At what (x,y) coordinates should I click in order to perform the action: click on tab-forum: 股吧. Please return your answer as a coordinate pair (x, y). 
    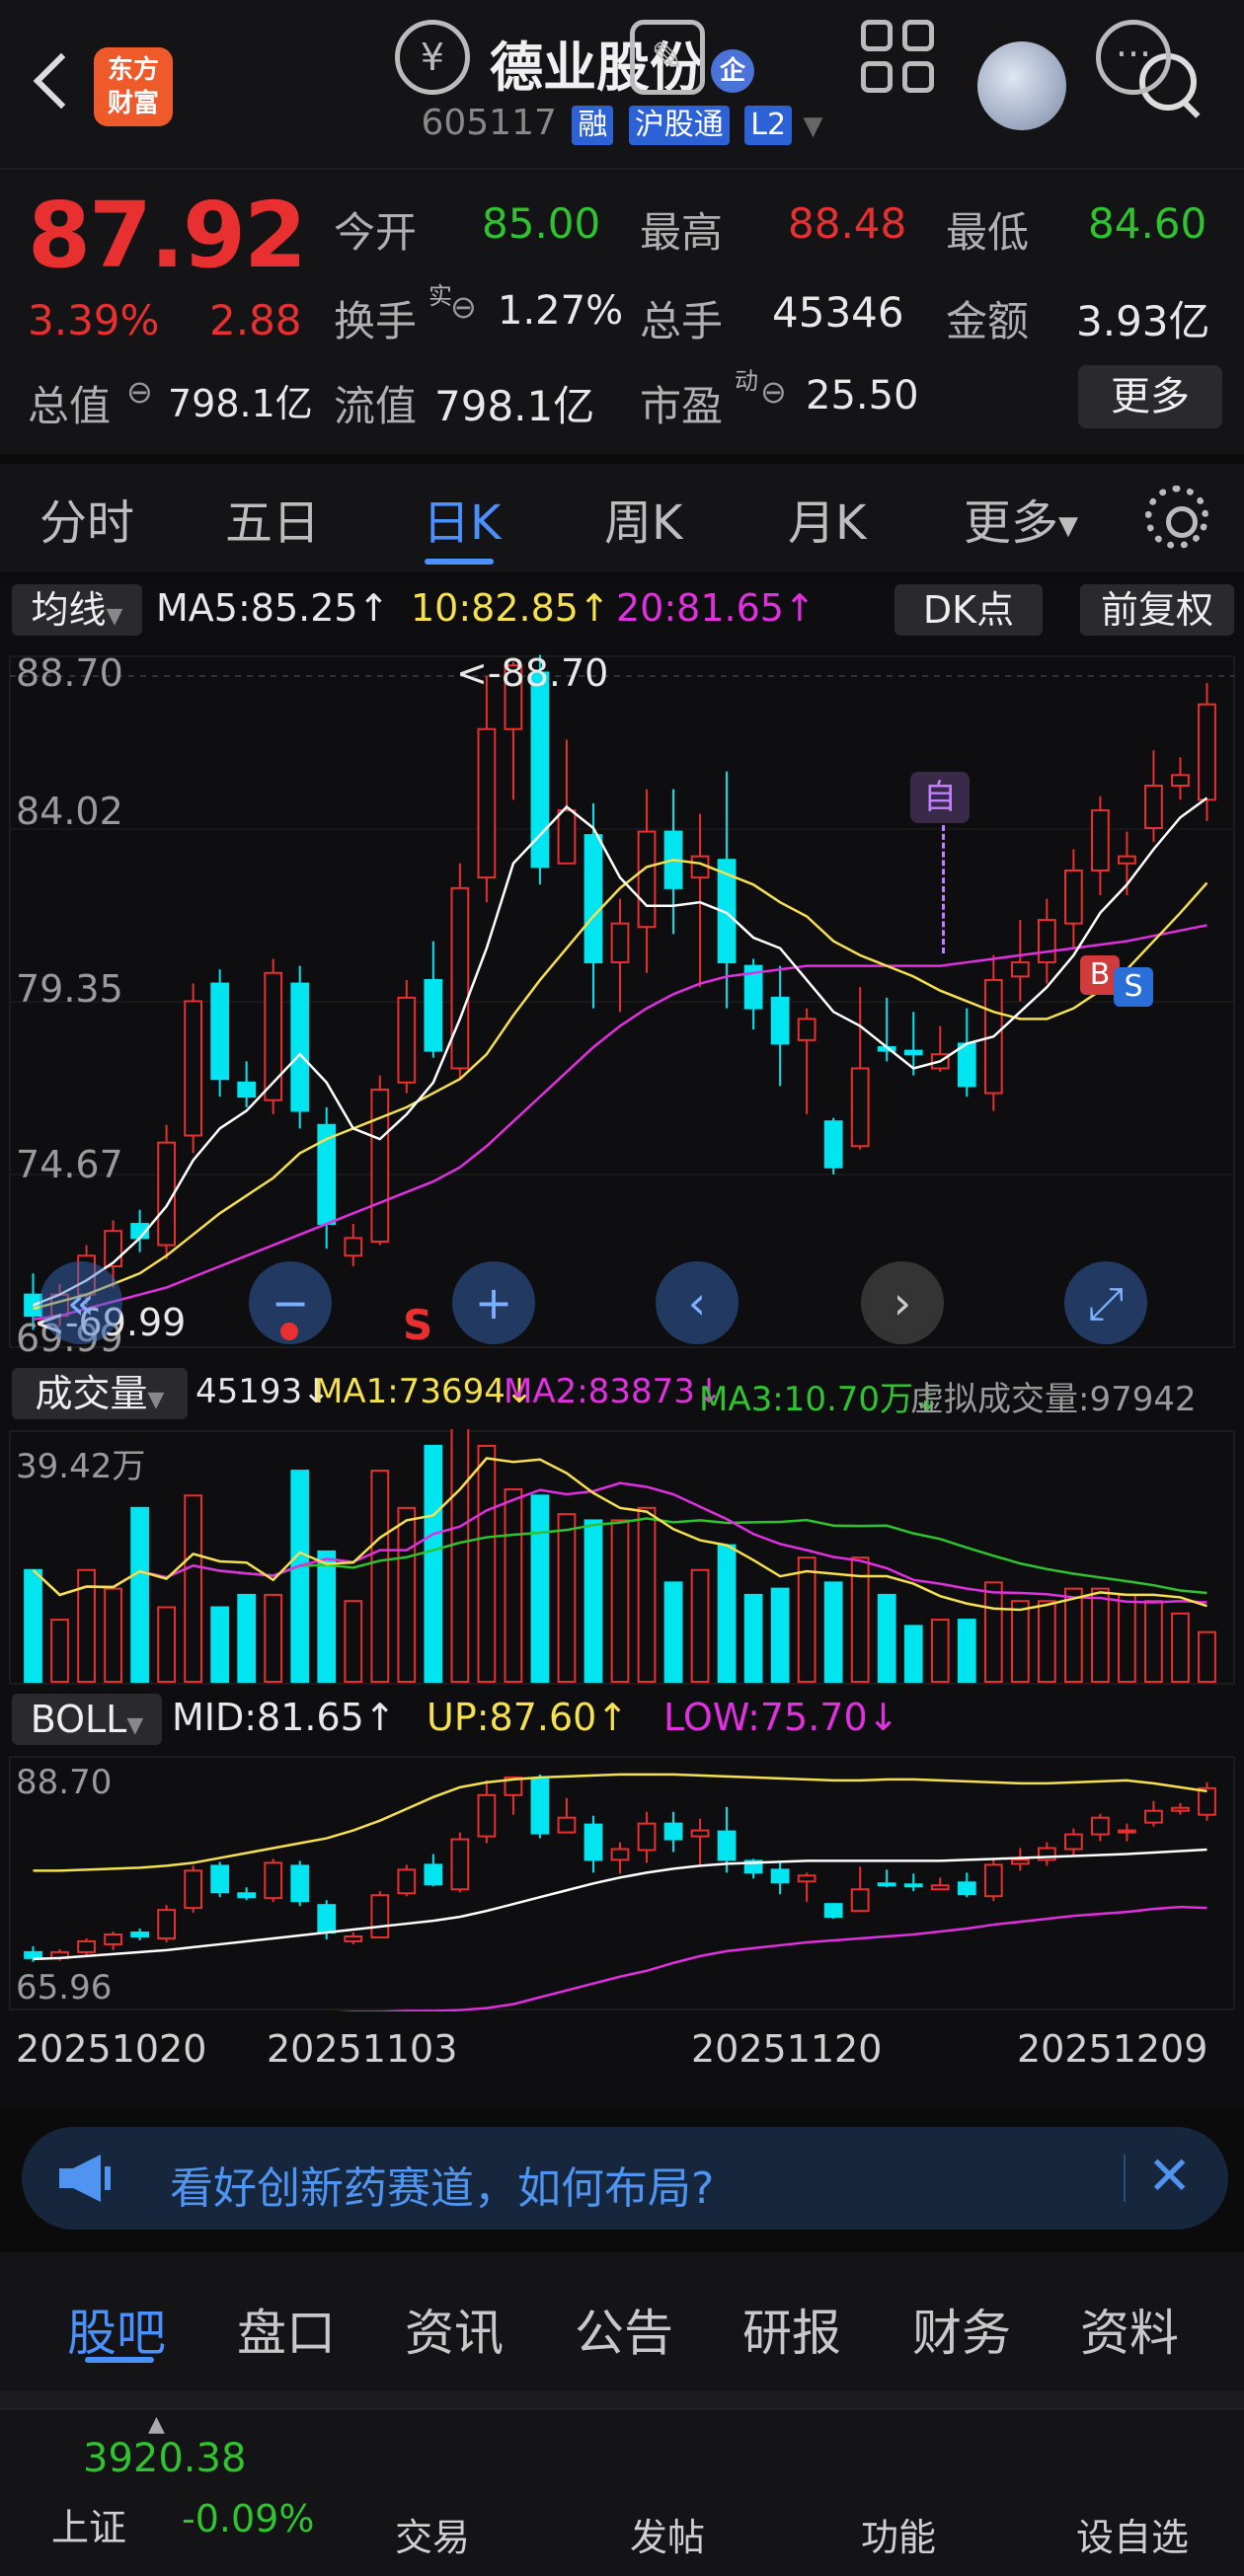
    Looking at the image, I should click on (117, 2329).